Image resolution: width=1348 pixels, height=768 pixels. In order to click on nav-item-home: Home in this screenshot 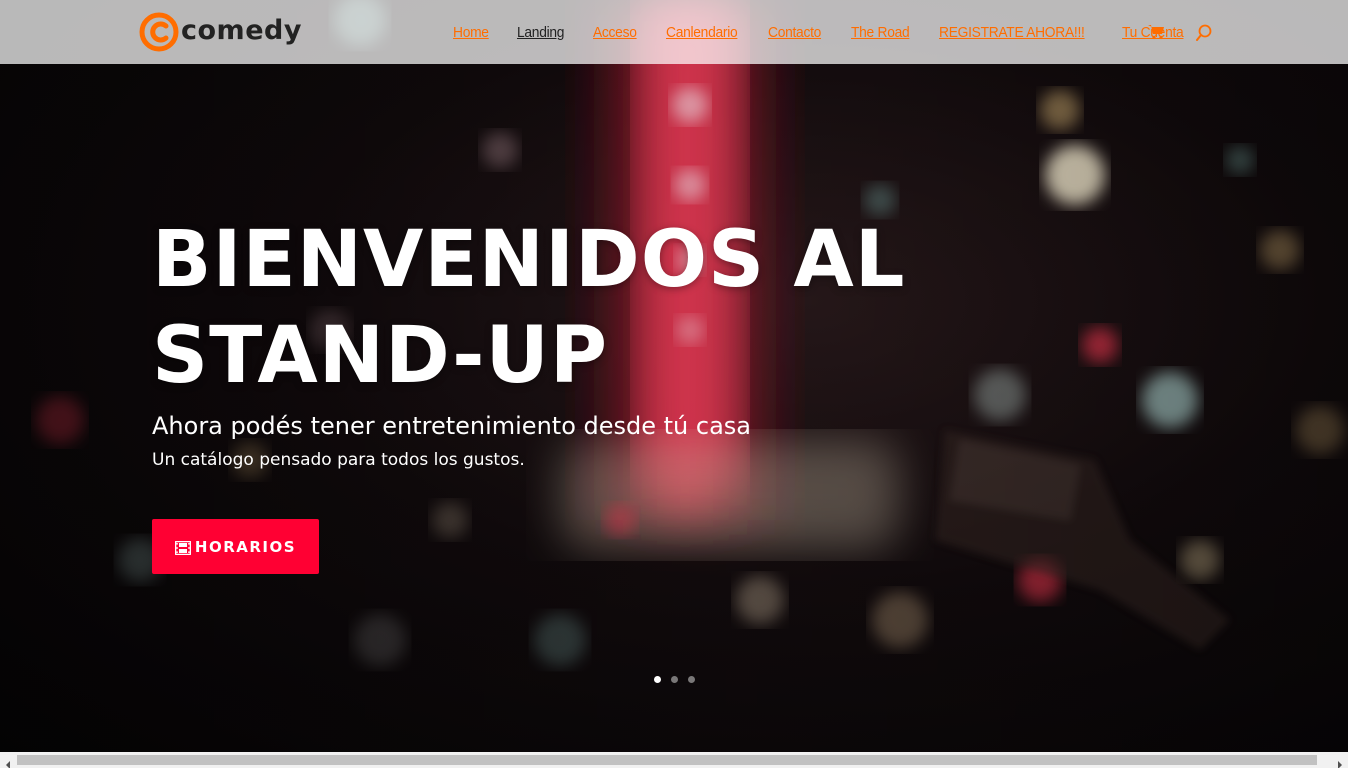, I will do `click(471, 32)`.